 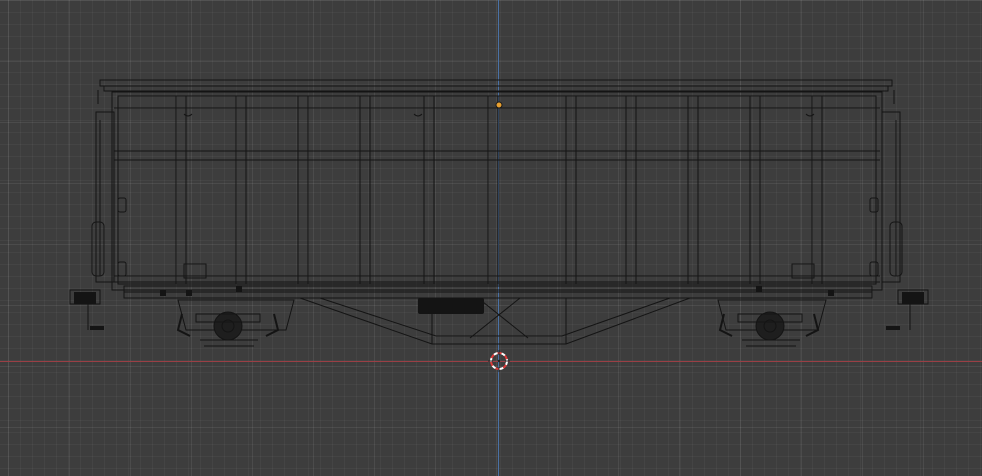 I want to click on left-end-post, so click(x=105, y=197).